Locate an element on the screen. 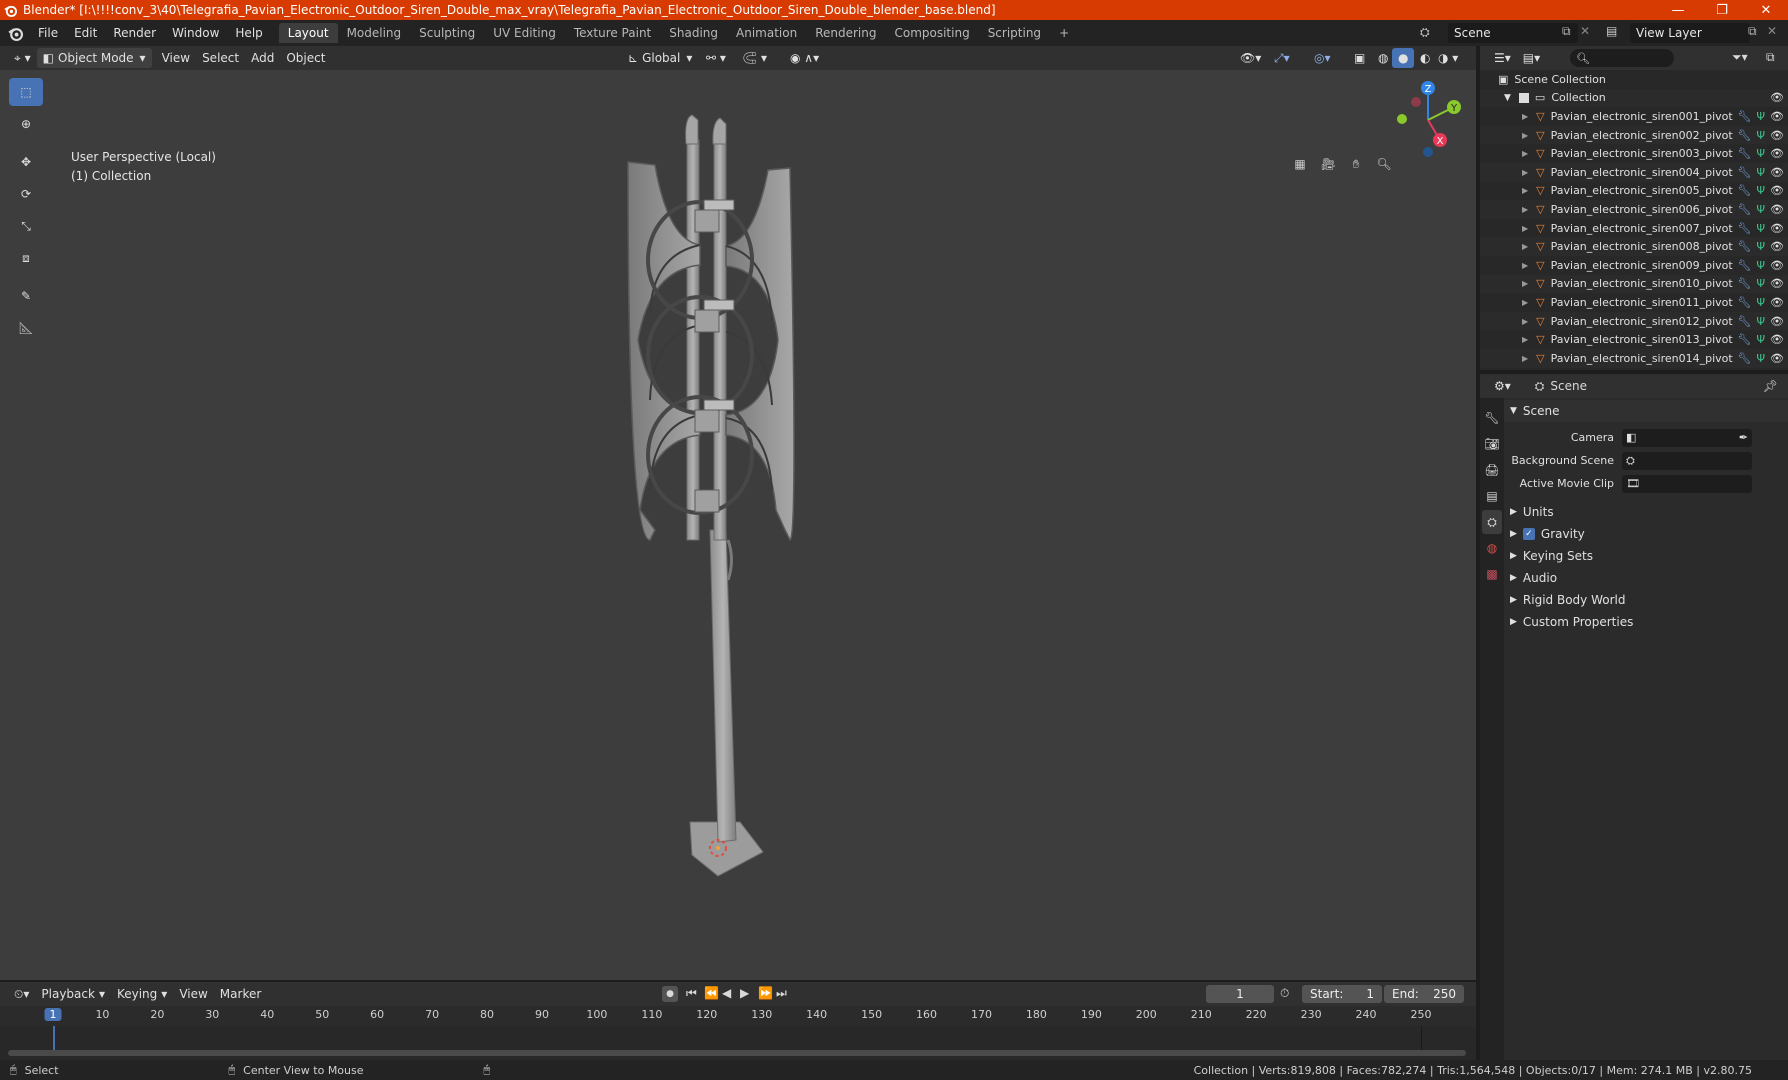 Image resolution: width=1788 pixels, height=1080 pixels. collection-row: ▼ ▭ Collection 👁︎ is located at coordinates (1634, 98).